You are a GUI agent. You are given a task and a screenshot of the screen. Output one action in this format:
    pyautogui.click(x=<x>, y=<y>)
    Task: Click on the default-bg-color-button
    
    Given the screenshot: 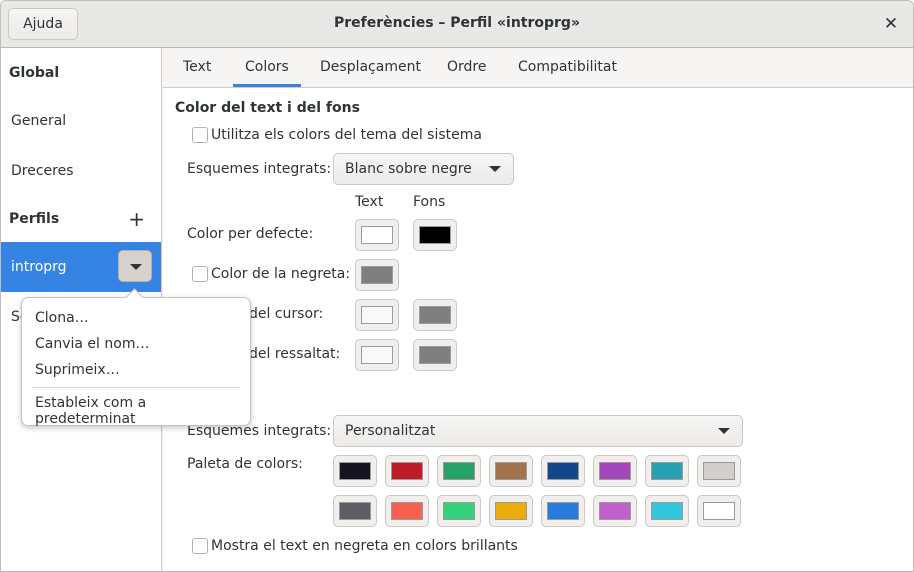 What is the action you would take?
    pyautogui.click(x=435, y=235)
    